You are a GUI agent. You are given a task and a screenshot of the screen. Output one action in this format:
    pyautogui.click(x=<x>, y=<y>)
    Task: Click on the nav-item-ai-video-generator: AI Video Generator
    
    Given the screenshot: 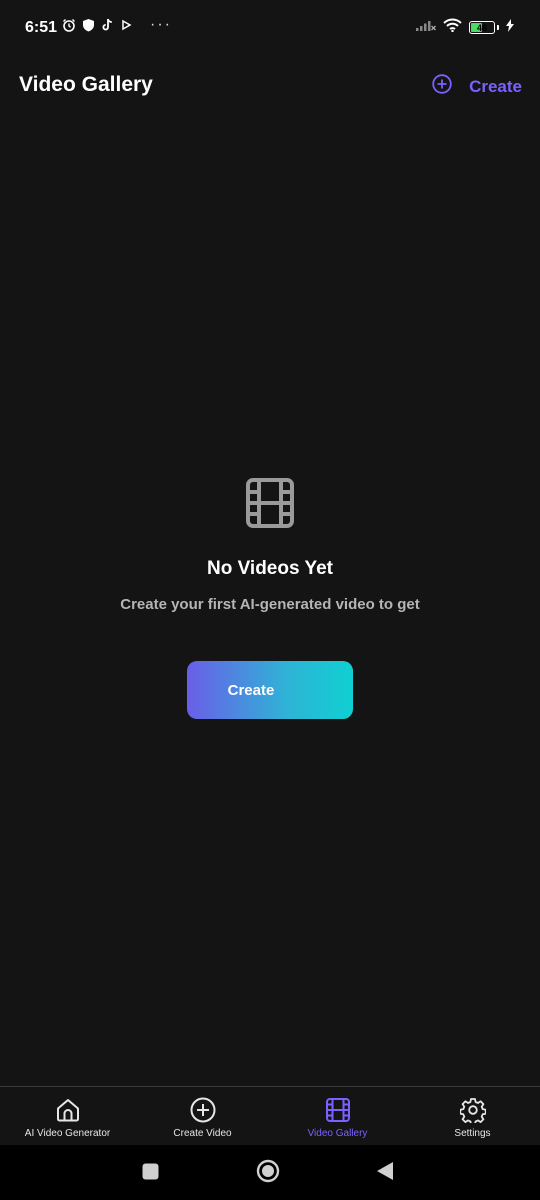 What is the action you would take?
    pyautogui.click(x=67, y=1116)
    